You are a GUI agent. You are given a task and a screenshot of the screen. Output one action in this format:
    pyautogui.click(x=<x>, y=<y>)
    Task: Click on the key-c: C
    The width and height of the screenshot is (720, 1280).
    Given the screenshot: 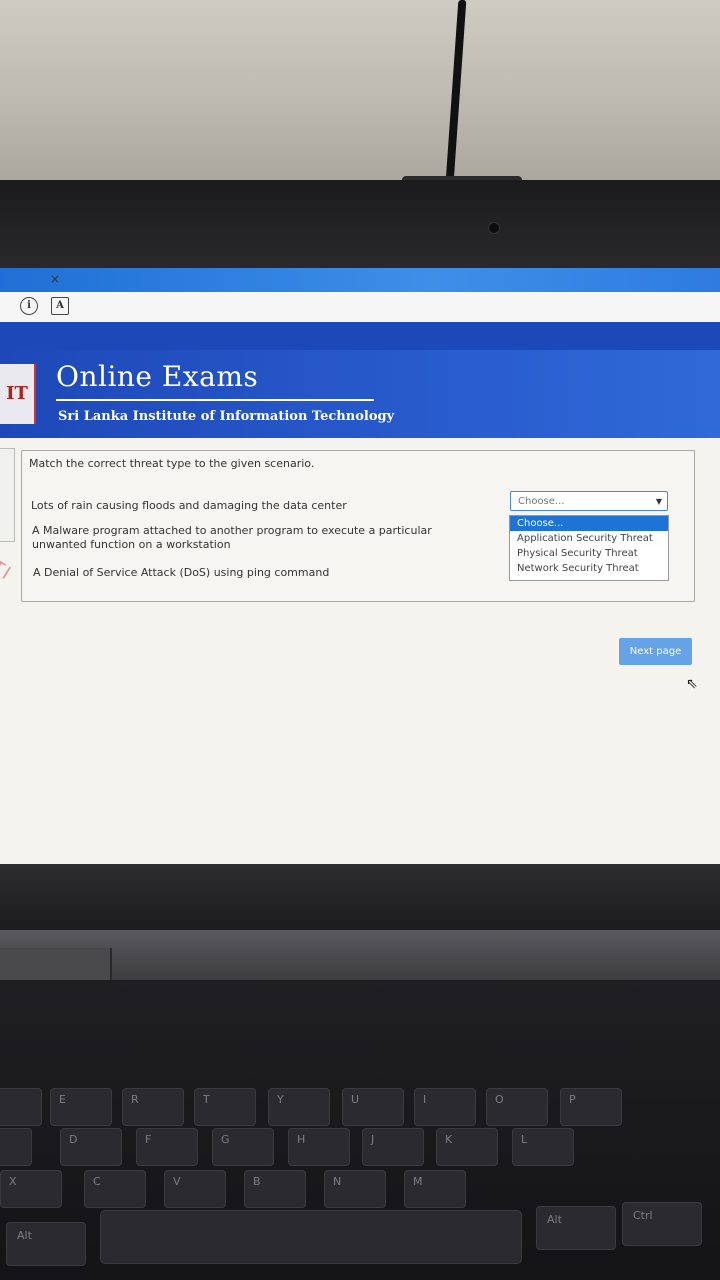 What is the action you would take?
    pyautogui.click(x=115, y=1189)
    